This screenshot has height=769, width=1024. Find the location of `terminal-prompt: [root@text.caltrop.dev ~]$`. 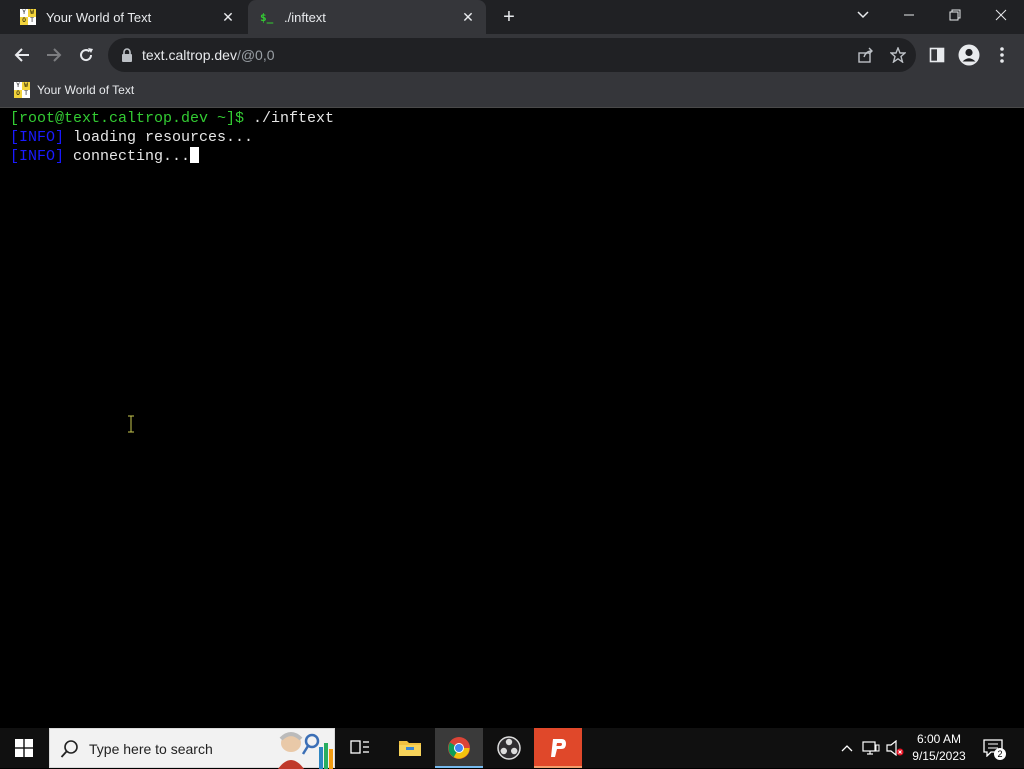

terminal-prompt: [root@text.caltrop.dev ~]$ is located at coordinates (127, 118).